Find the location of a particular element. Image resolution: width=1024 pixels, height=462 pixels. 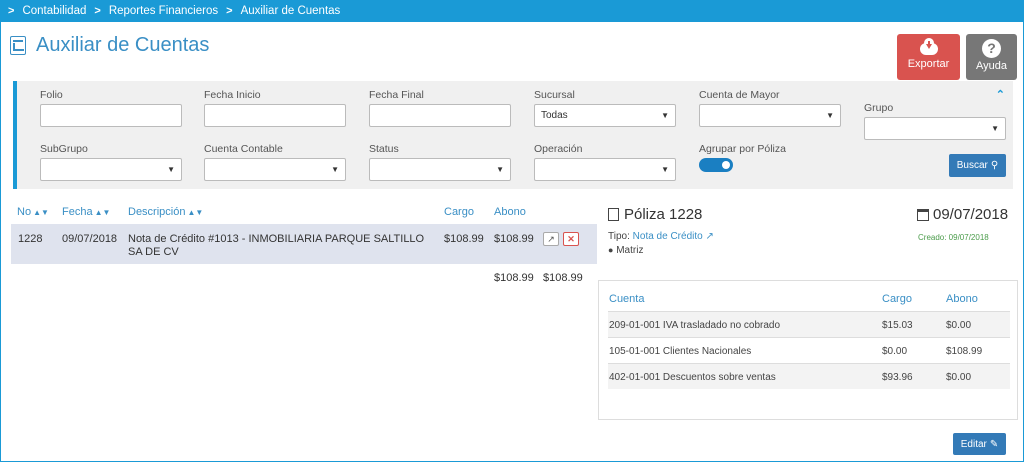

breadcrumb-item-auxiliar: Auxiliar de Cuentas is located at coordinates (290, 11).